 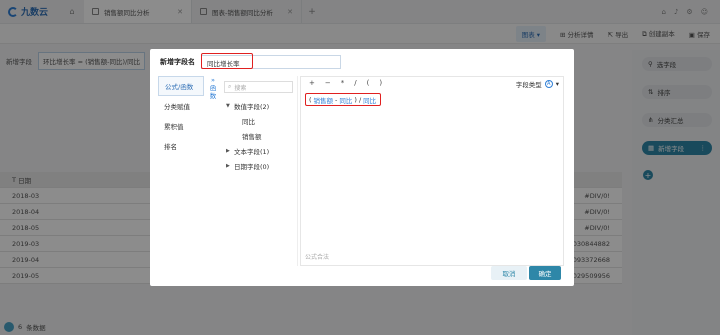 I want to click on chevron-down-icon: ▾, so click(x=557, y=84).